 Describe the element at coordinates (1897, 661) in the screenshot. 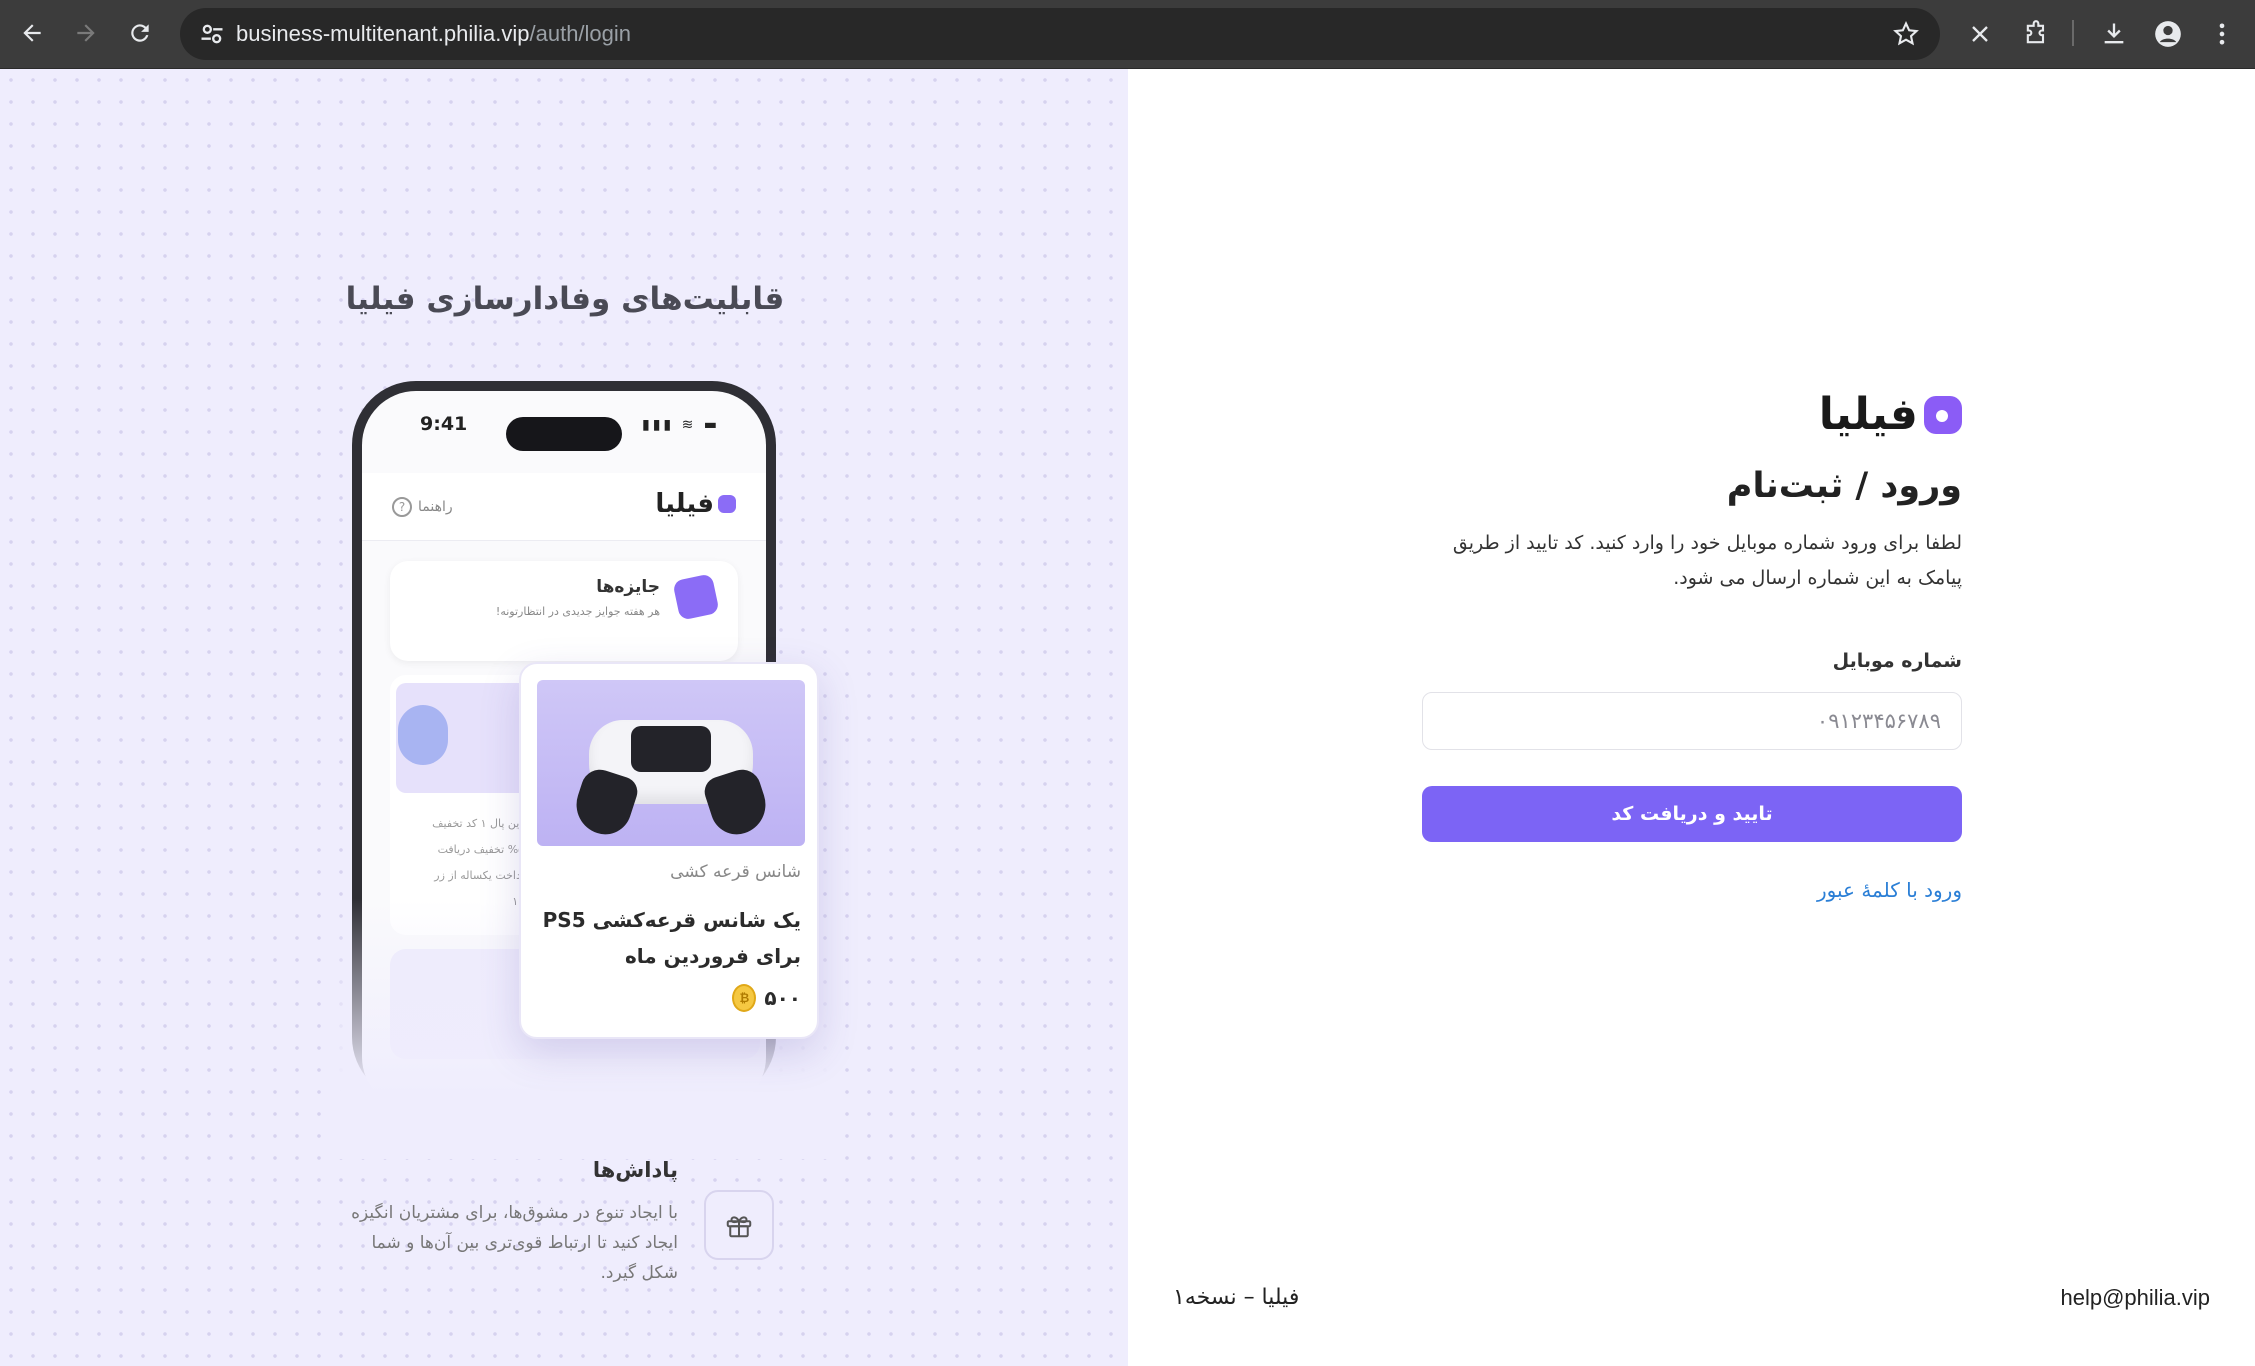

I see `phone-field-label: شماره موبایل` at that location.